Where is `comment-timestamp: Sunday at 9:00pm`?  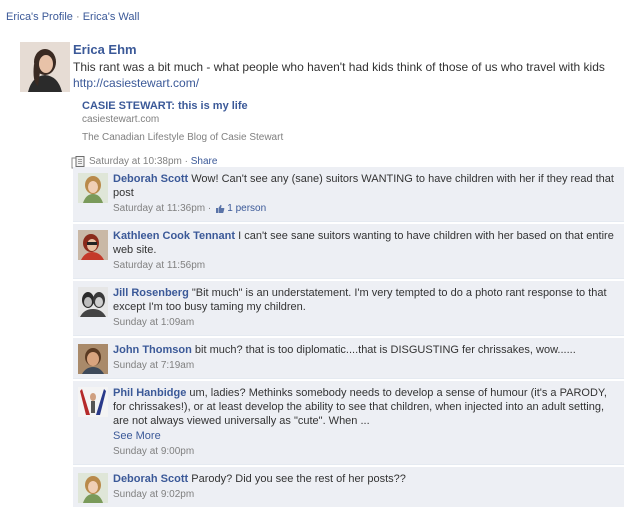
comment-timestamp: Sunday at 9:00pm is located at coordinates (154, 451).